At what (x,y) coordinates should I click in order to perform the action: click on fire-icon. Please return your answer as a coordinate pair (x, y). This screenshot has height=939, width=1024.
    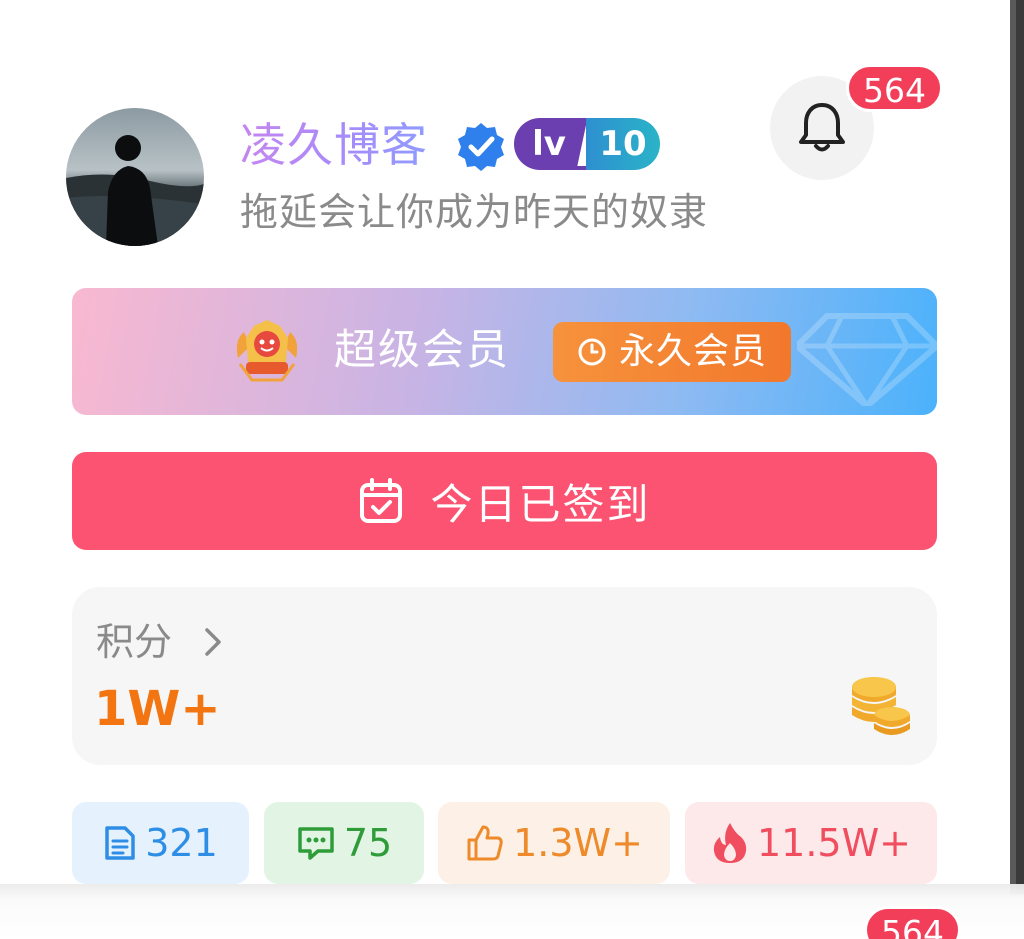
    Looking at the image, I should click on (730, 843).